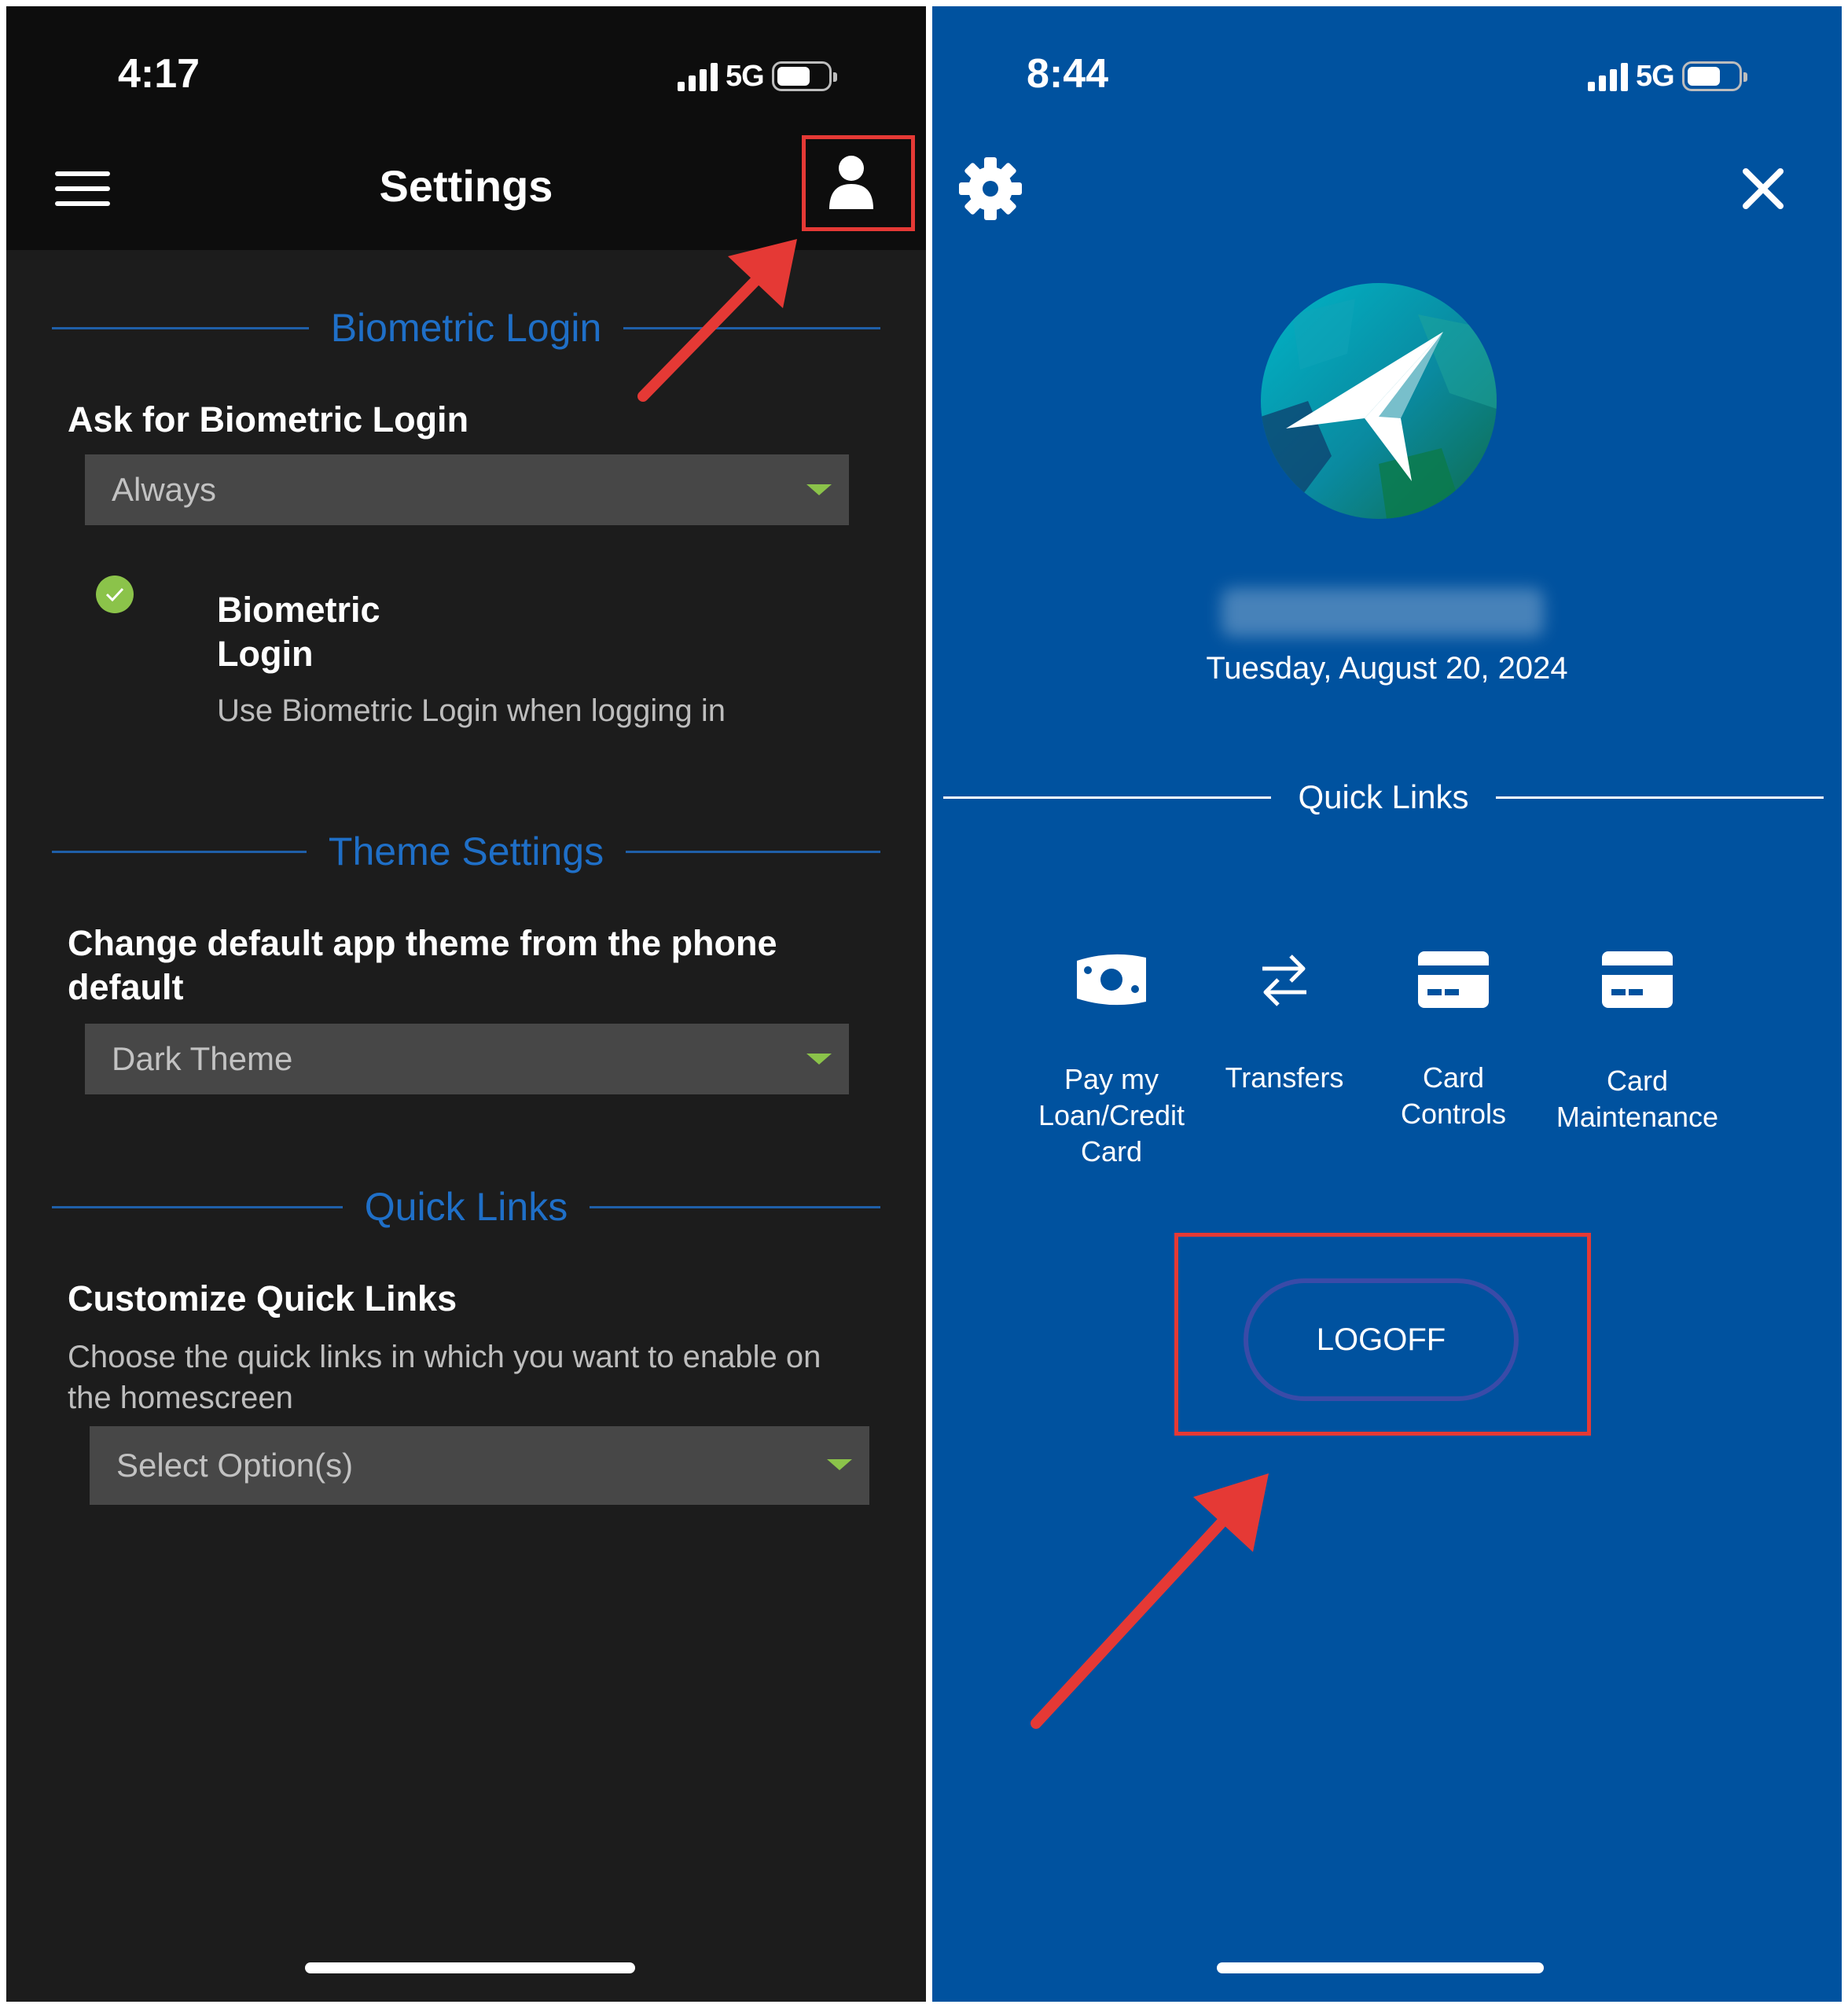 The width and height of the screenshot is (1848, 2008). I want to click on section-heading-theme: Theme Settings, so click(466, 852).